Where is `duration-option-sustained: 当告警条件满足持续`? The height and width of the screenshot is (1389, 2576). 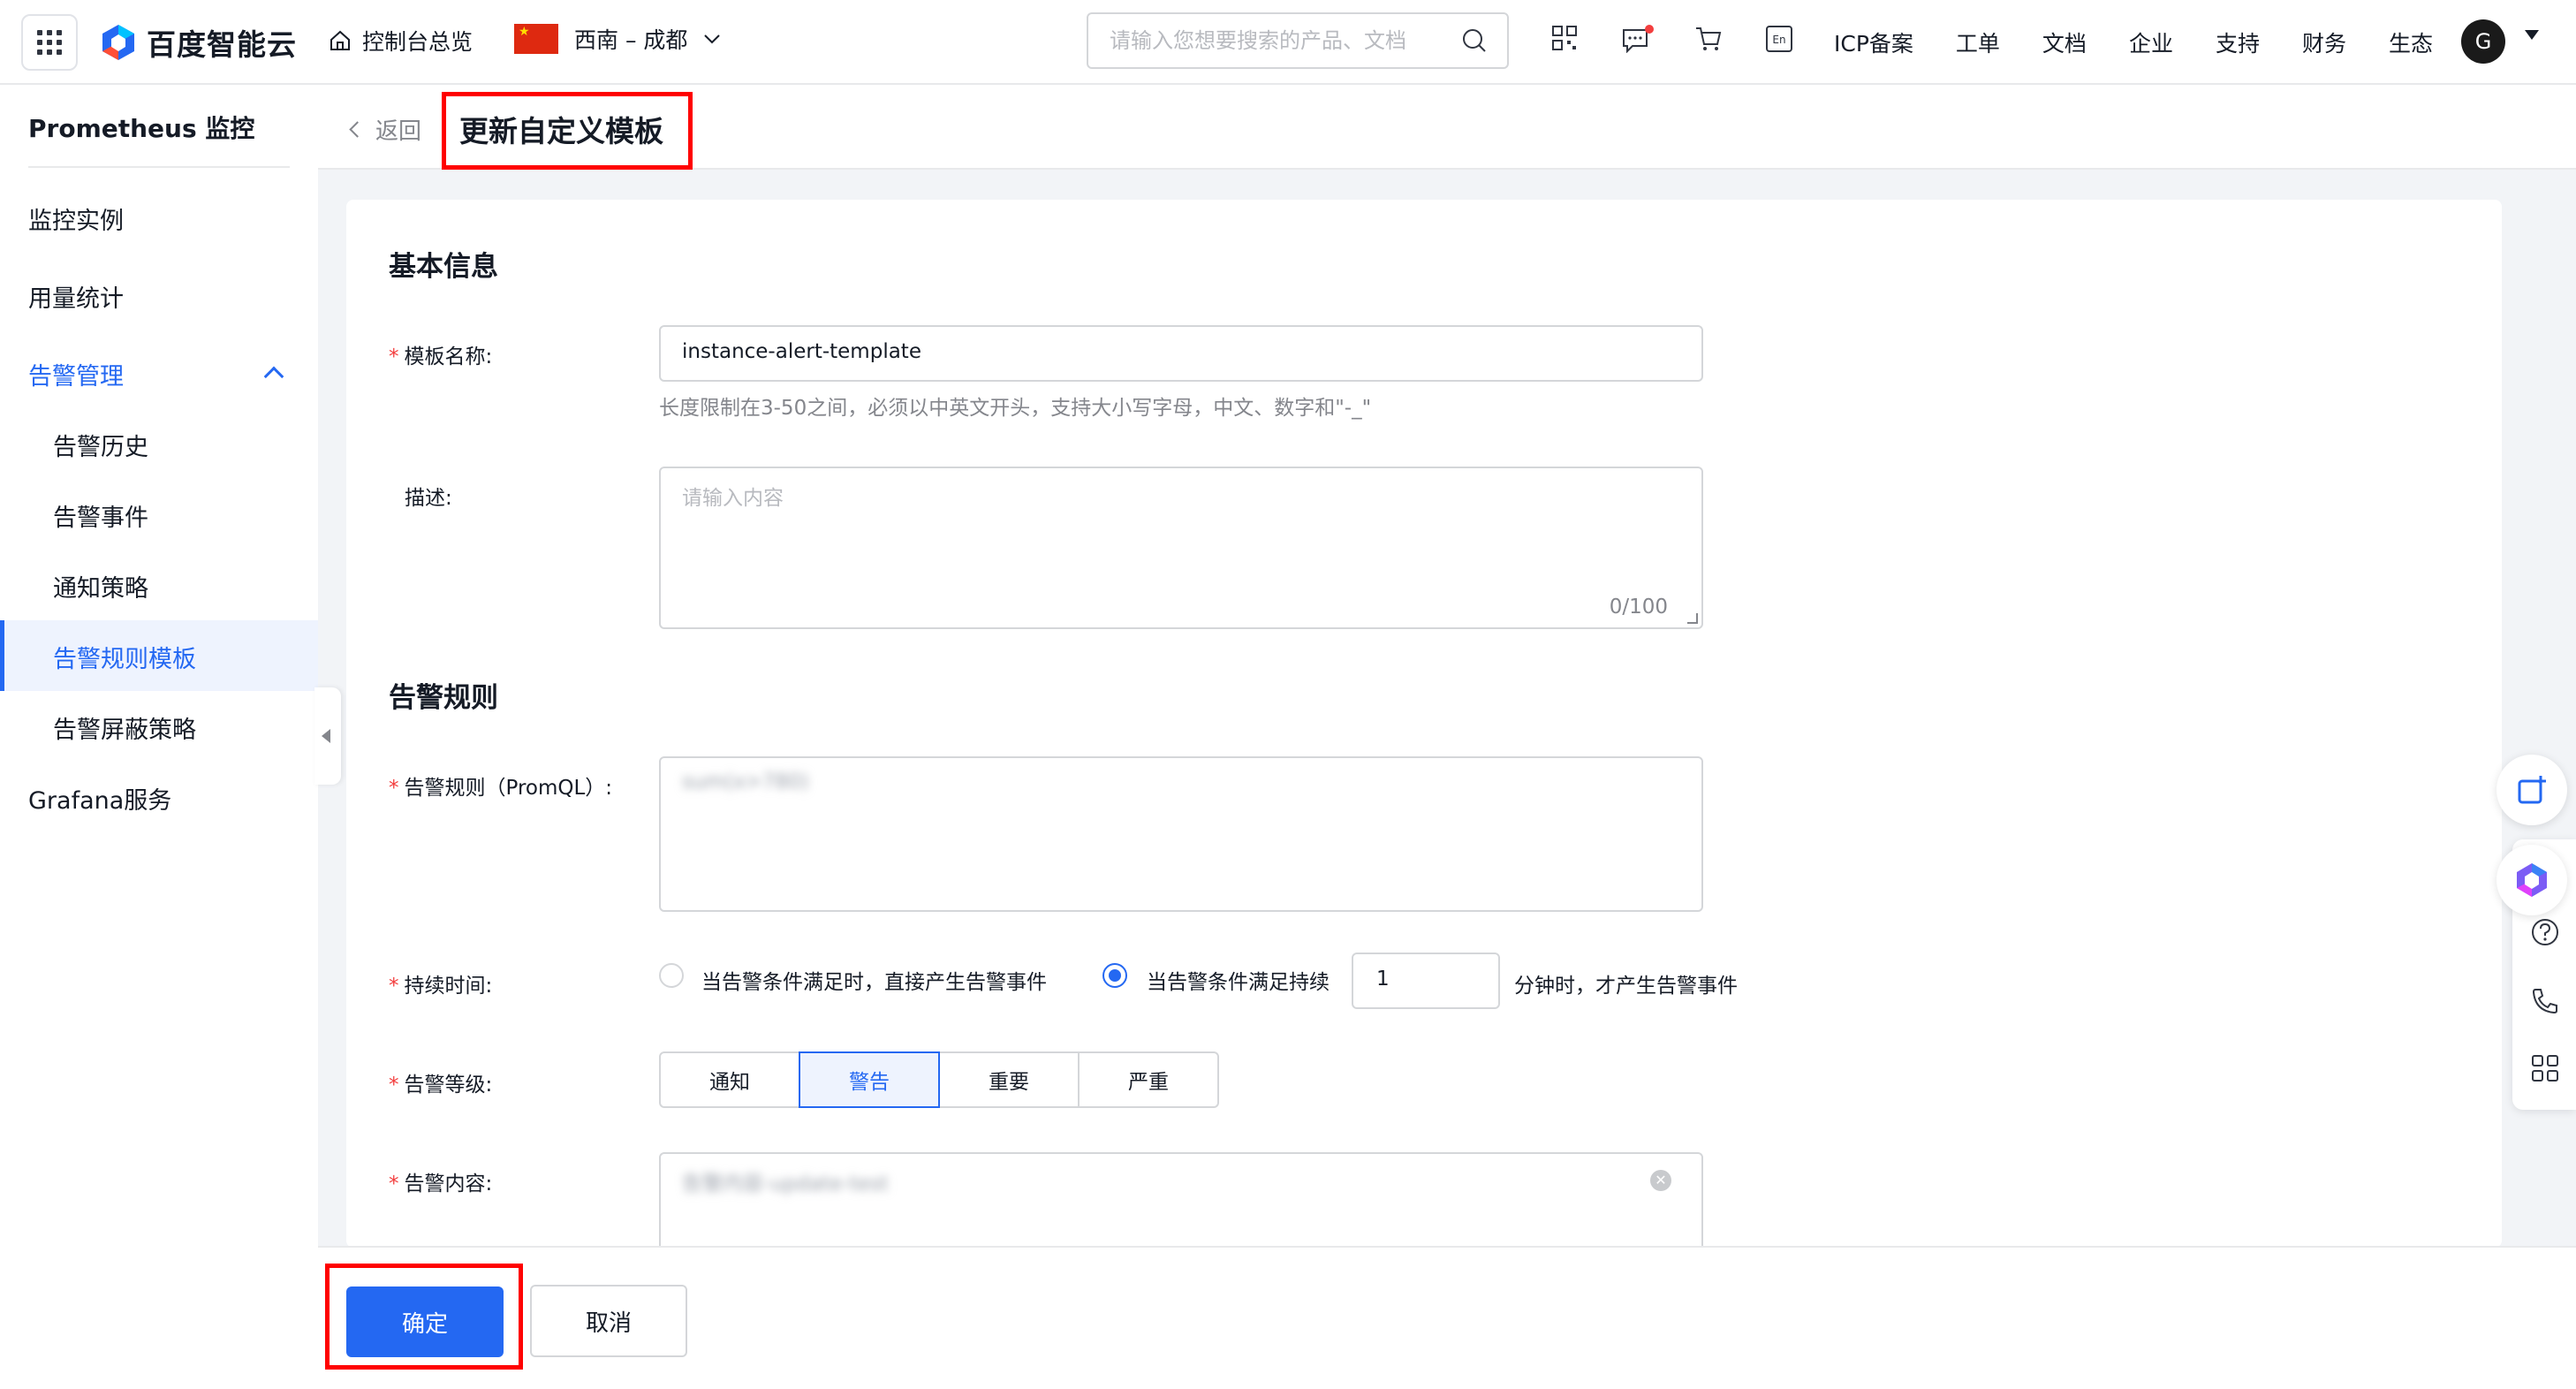
duration-option-sustained: 当告警条件满足持续 is located at coordinates (1239, 980).